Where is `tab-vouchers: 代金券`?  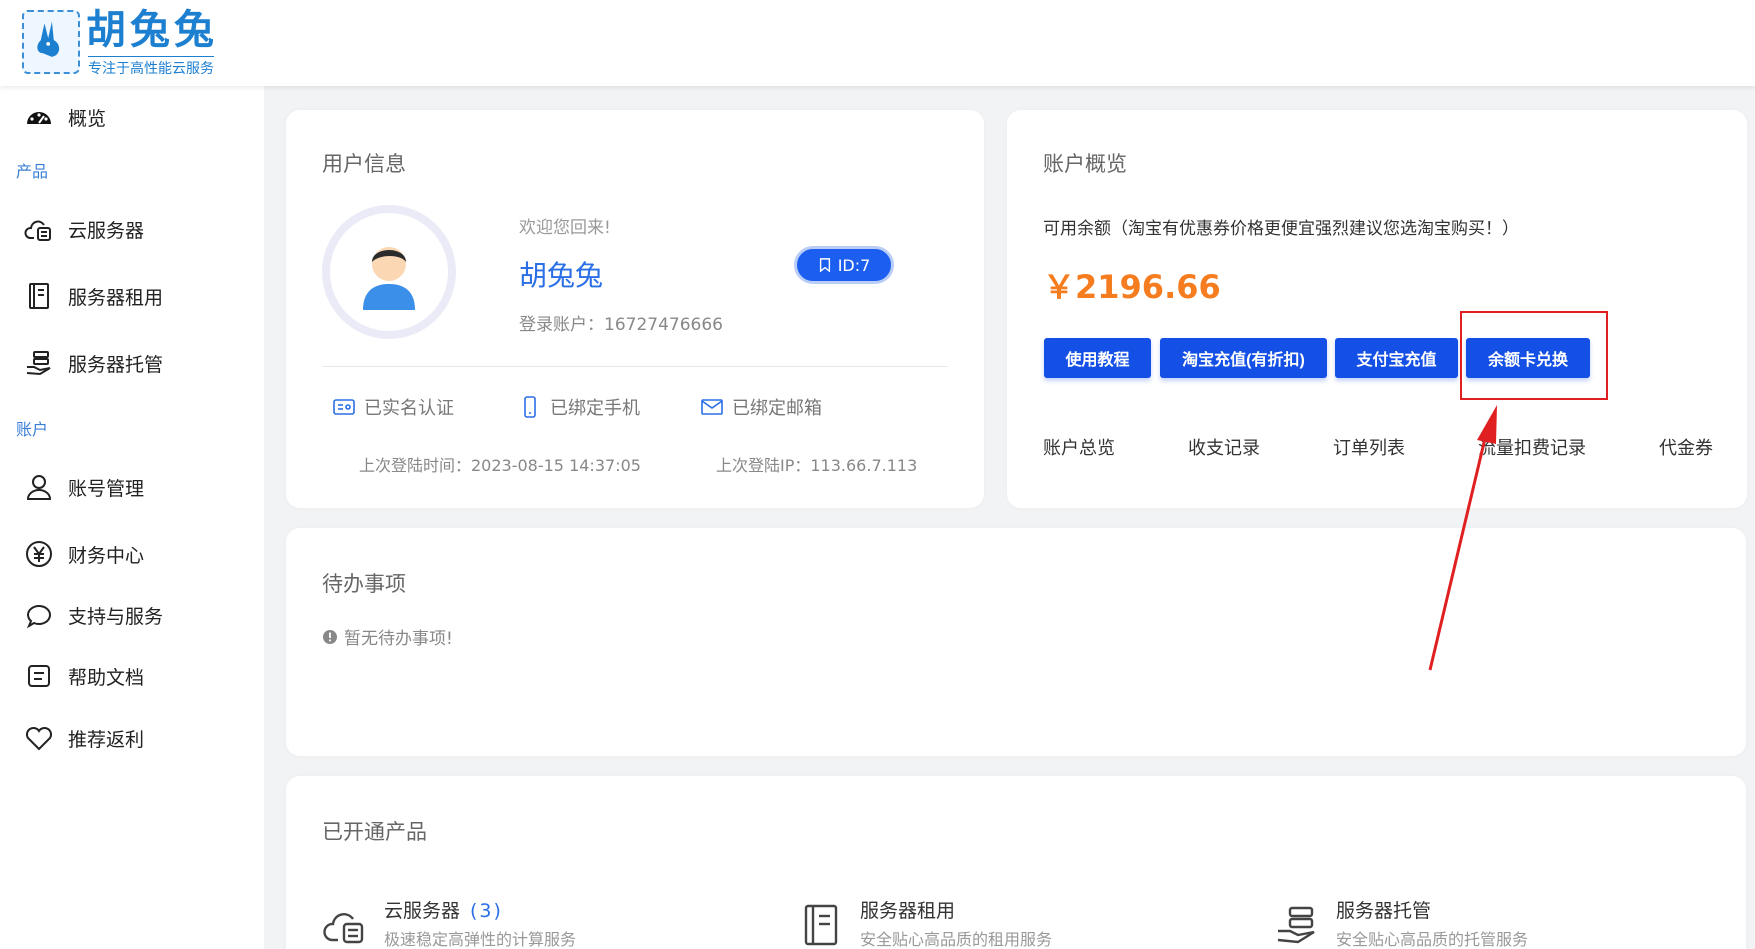
tab-vouchers: 代金券 is located at coordinates (1686, 447).